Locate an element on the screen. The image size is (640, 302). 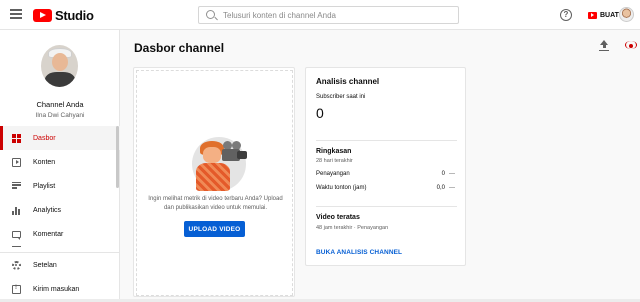
youtube-play-icon is located at coordinates (42, 15).